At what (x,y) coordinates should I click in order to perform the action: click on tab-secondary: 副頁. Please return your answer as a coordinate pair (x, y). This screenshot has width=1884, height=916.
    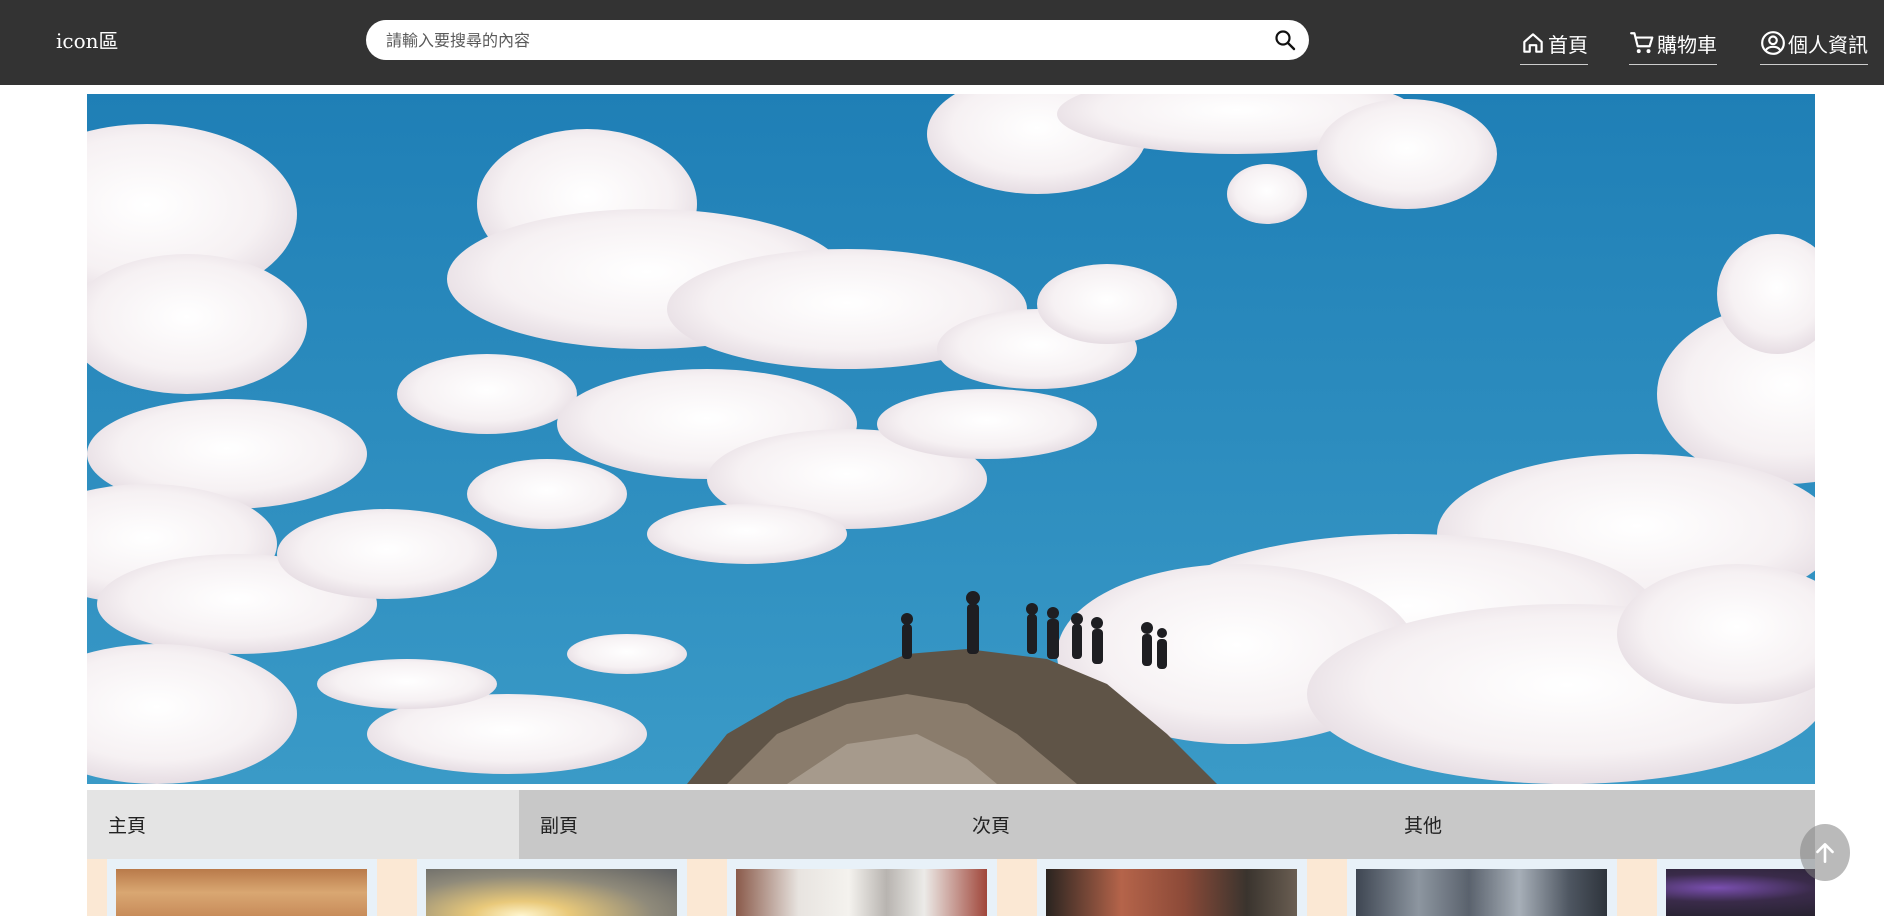
    Looking at the image, I should click on (735, 824).